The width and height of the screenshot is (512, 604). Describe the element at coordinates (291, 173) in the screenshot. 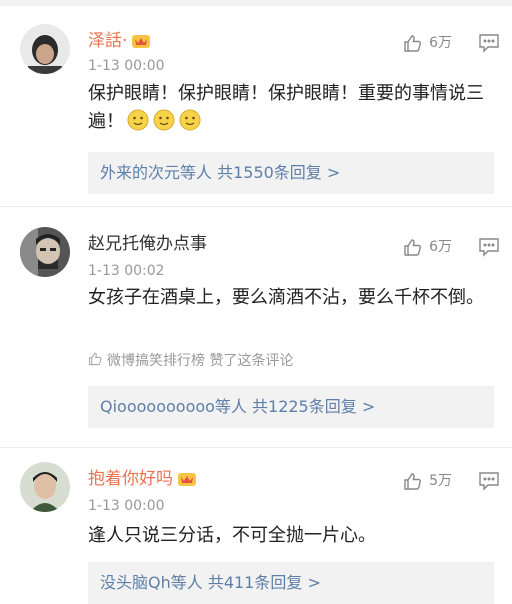

I see `reply-summary: 外来的次元等人 共1550条回复 >` at that location.